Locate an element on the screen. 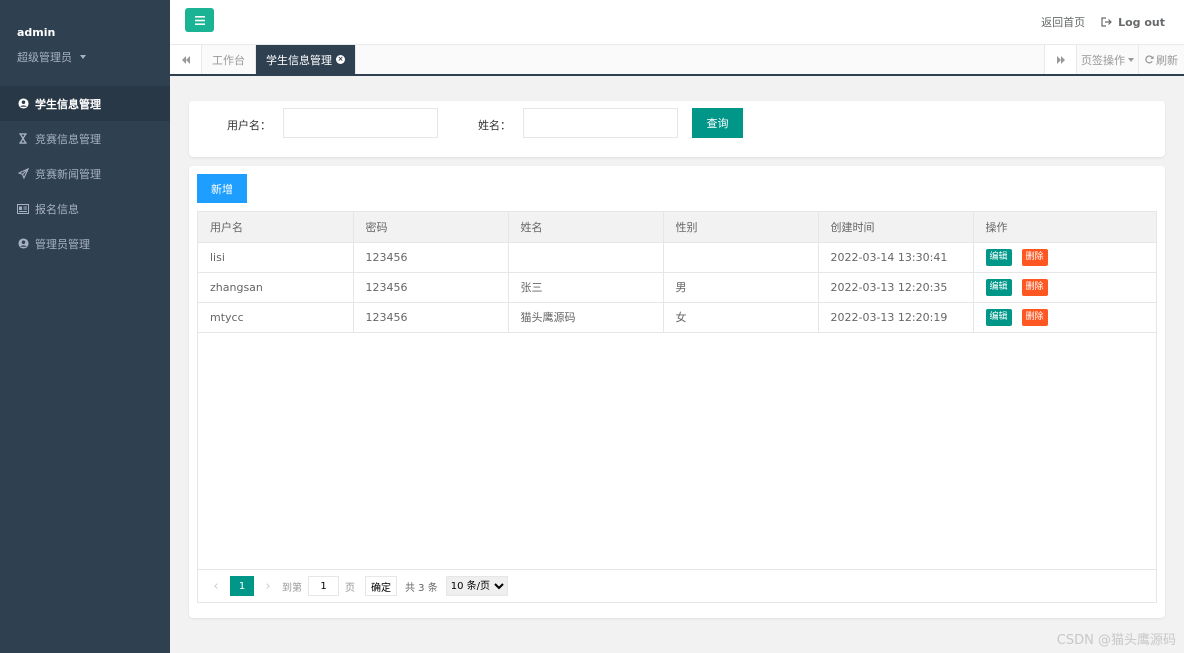 This screenshot has height=653, width=1184. user-circle-icon is located at coordinates (23, 104).